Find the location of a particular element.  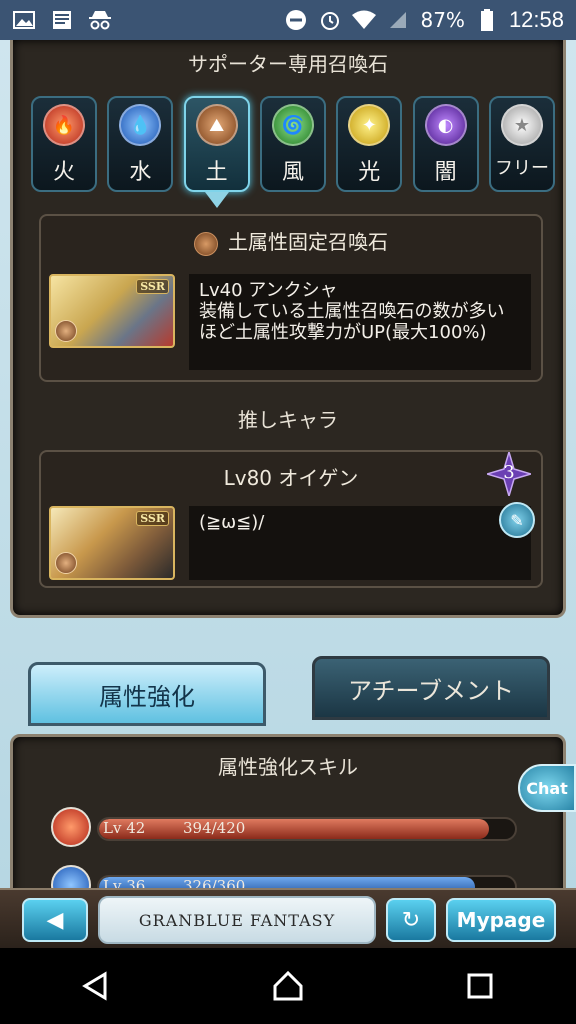

element-tab-wind: 🌀 風 is located at coordinates (292, 144).